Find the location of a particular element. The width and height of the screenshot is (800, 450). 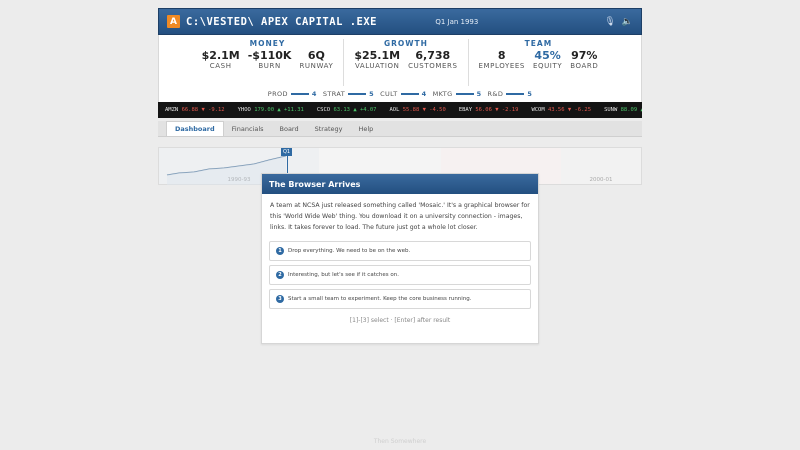

metric-label: EQUITY is located at coordinates (547, 66).